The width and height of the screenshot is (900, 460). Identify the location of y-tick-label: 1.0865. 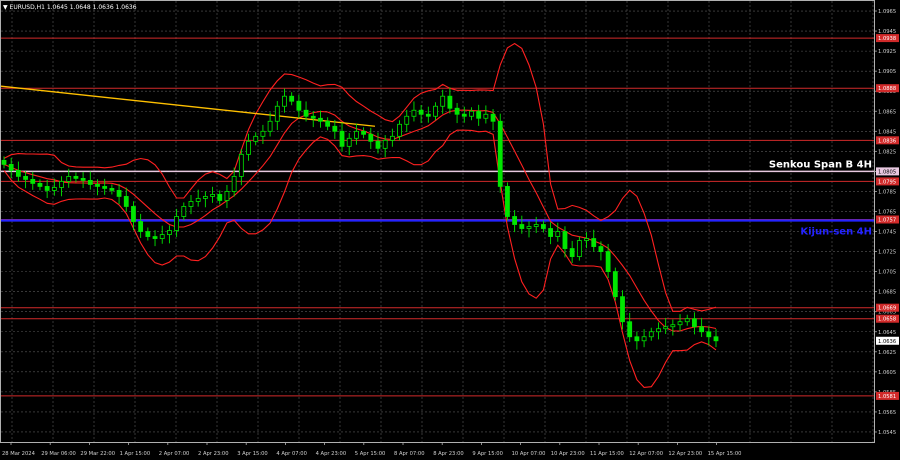
(887, 112).